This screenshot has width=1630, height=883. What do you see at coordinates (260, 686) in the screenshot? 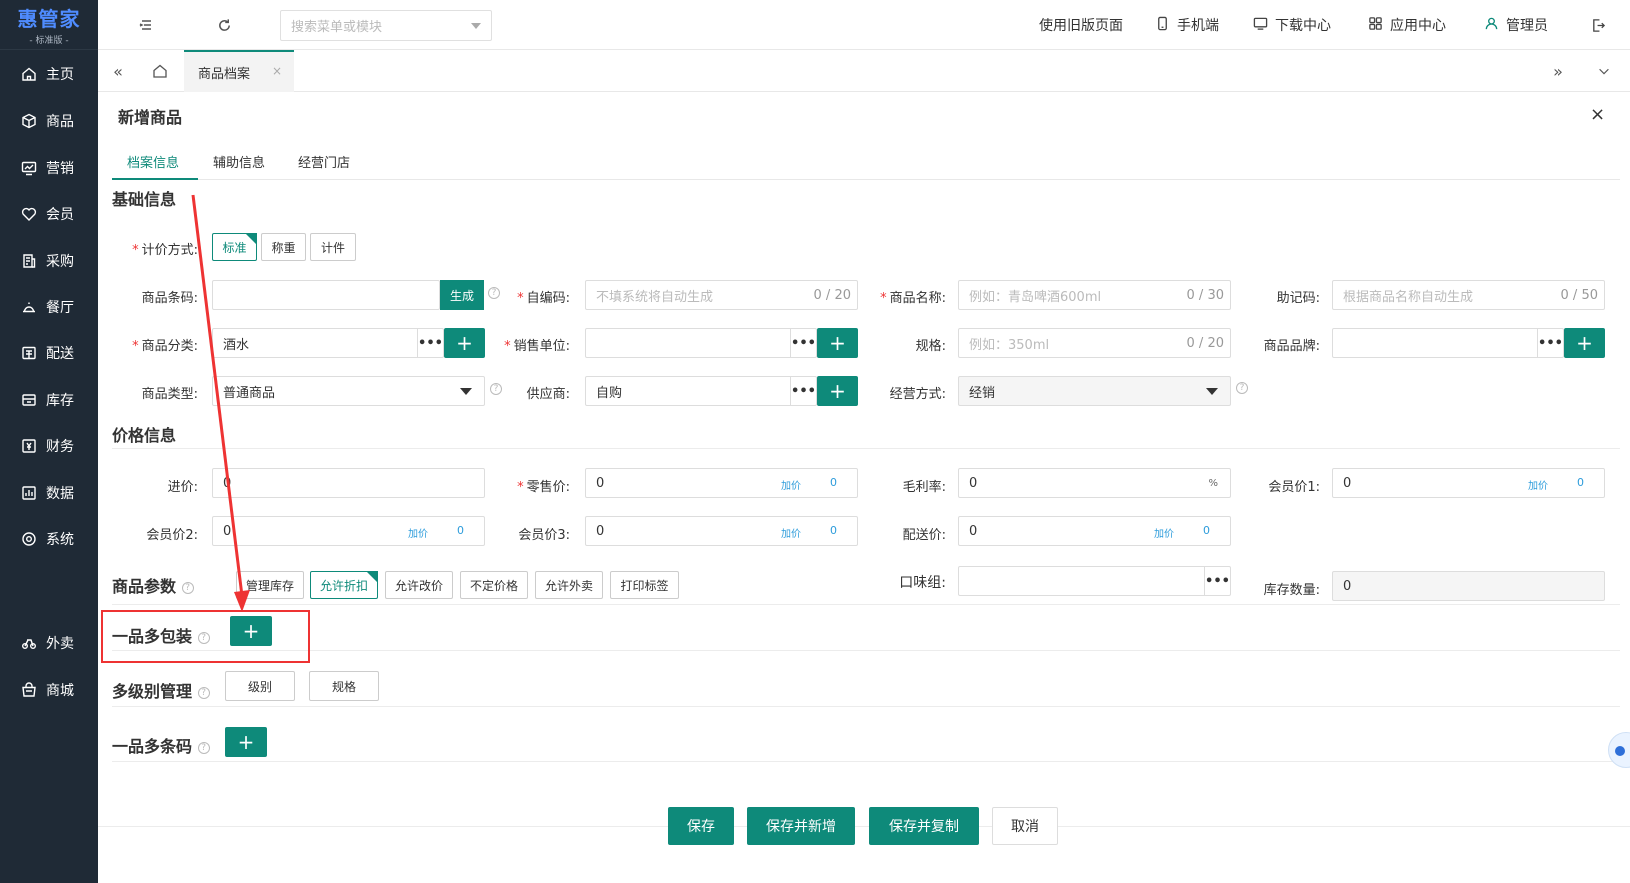
I see `level-button: 级别` at bounding box center [260, 686].